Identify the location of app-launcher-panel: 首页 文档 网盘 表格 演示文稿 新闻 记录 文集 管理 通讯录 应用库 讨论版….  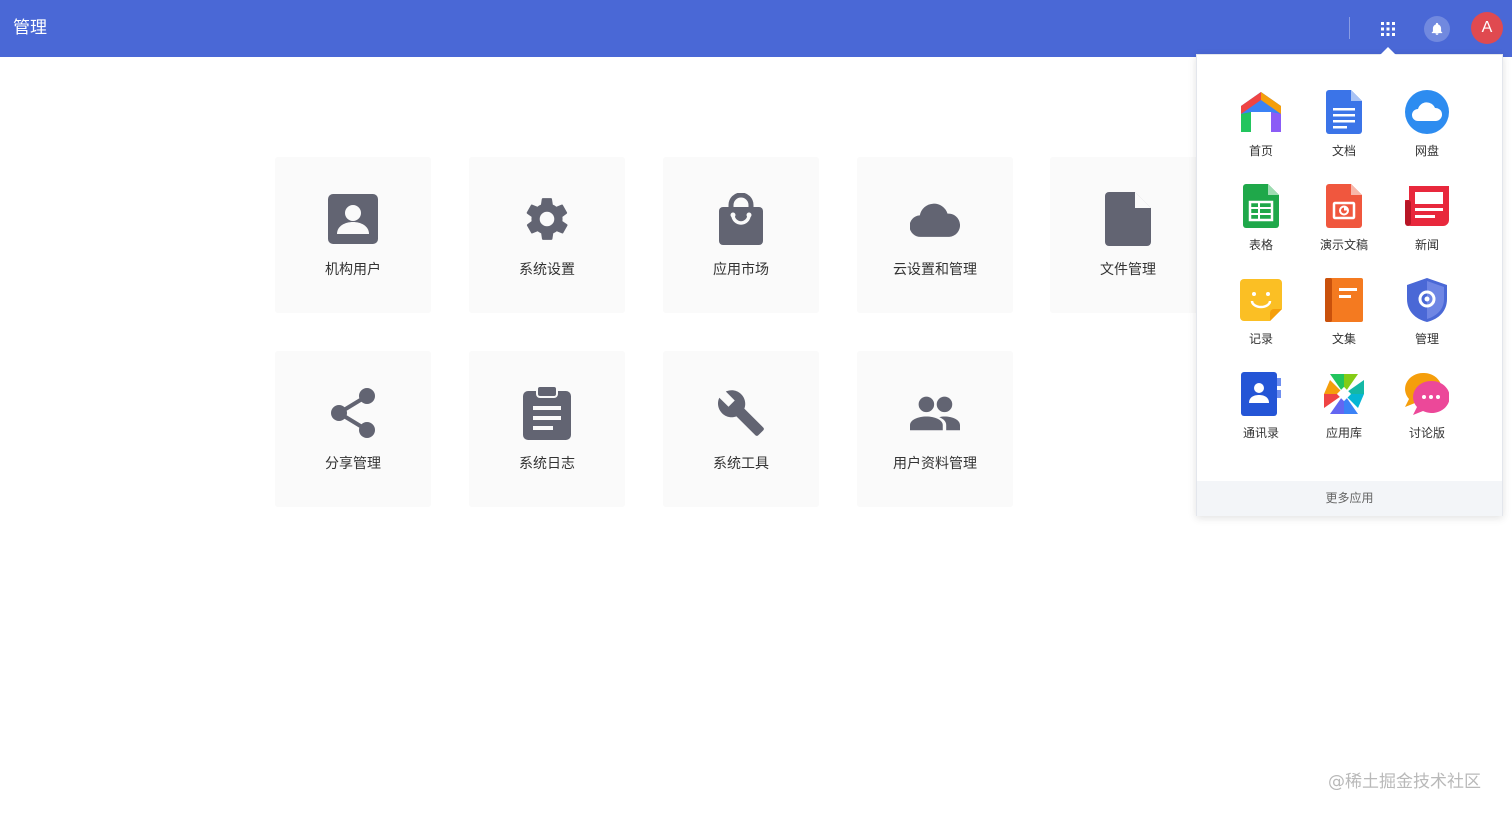
(1349, 281).